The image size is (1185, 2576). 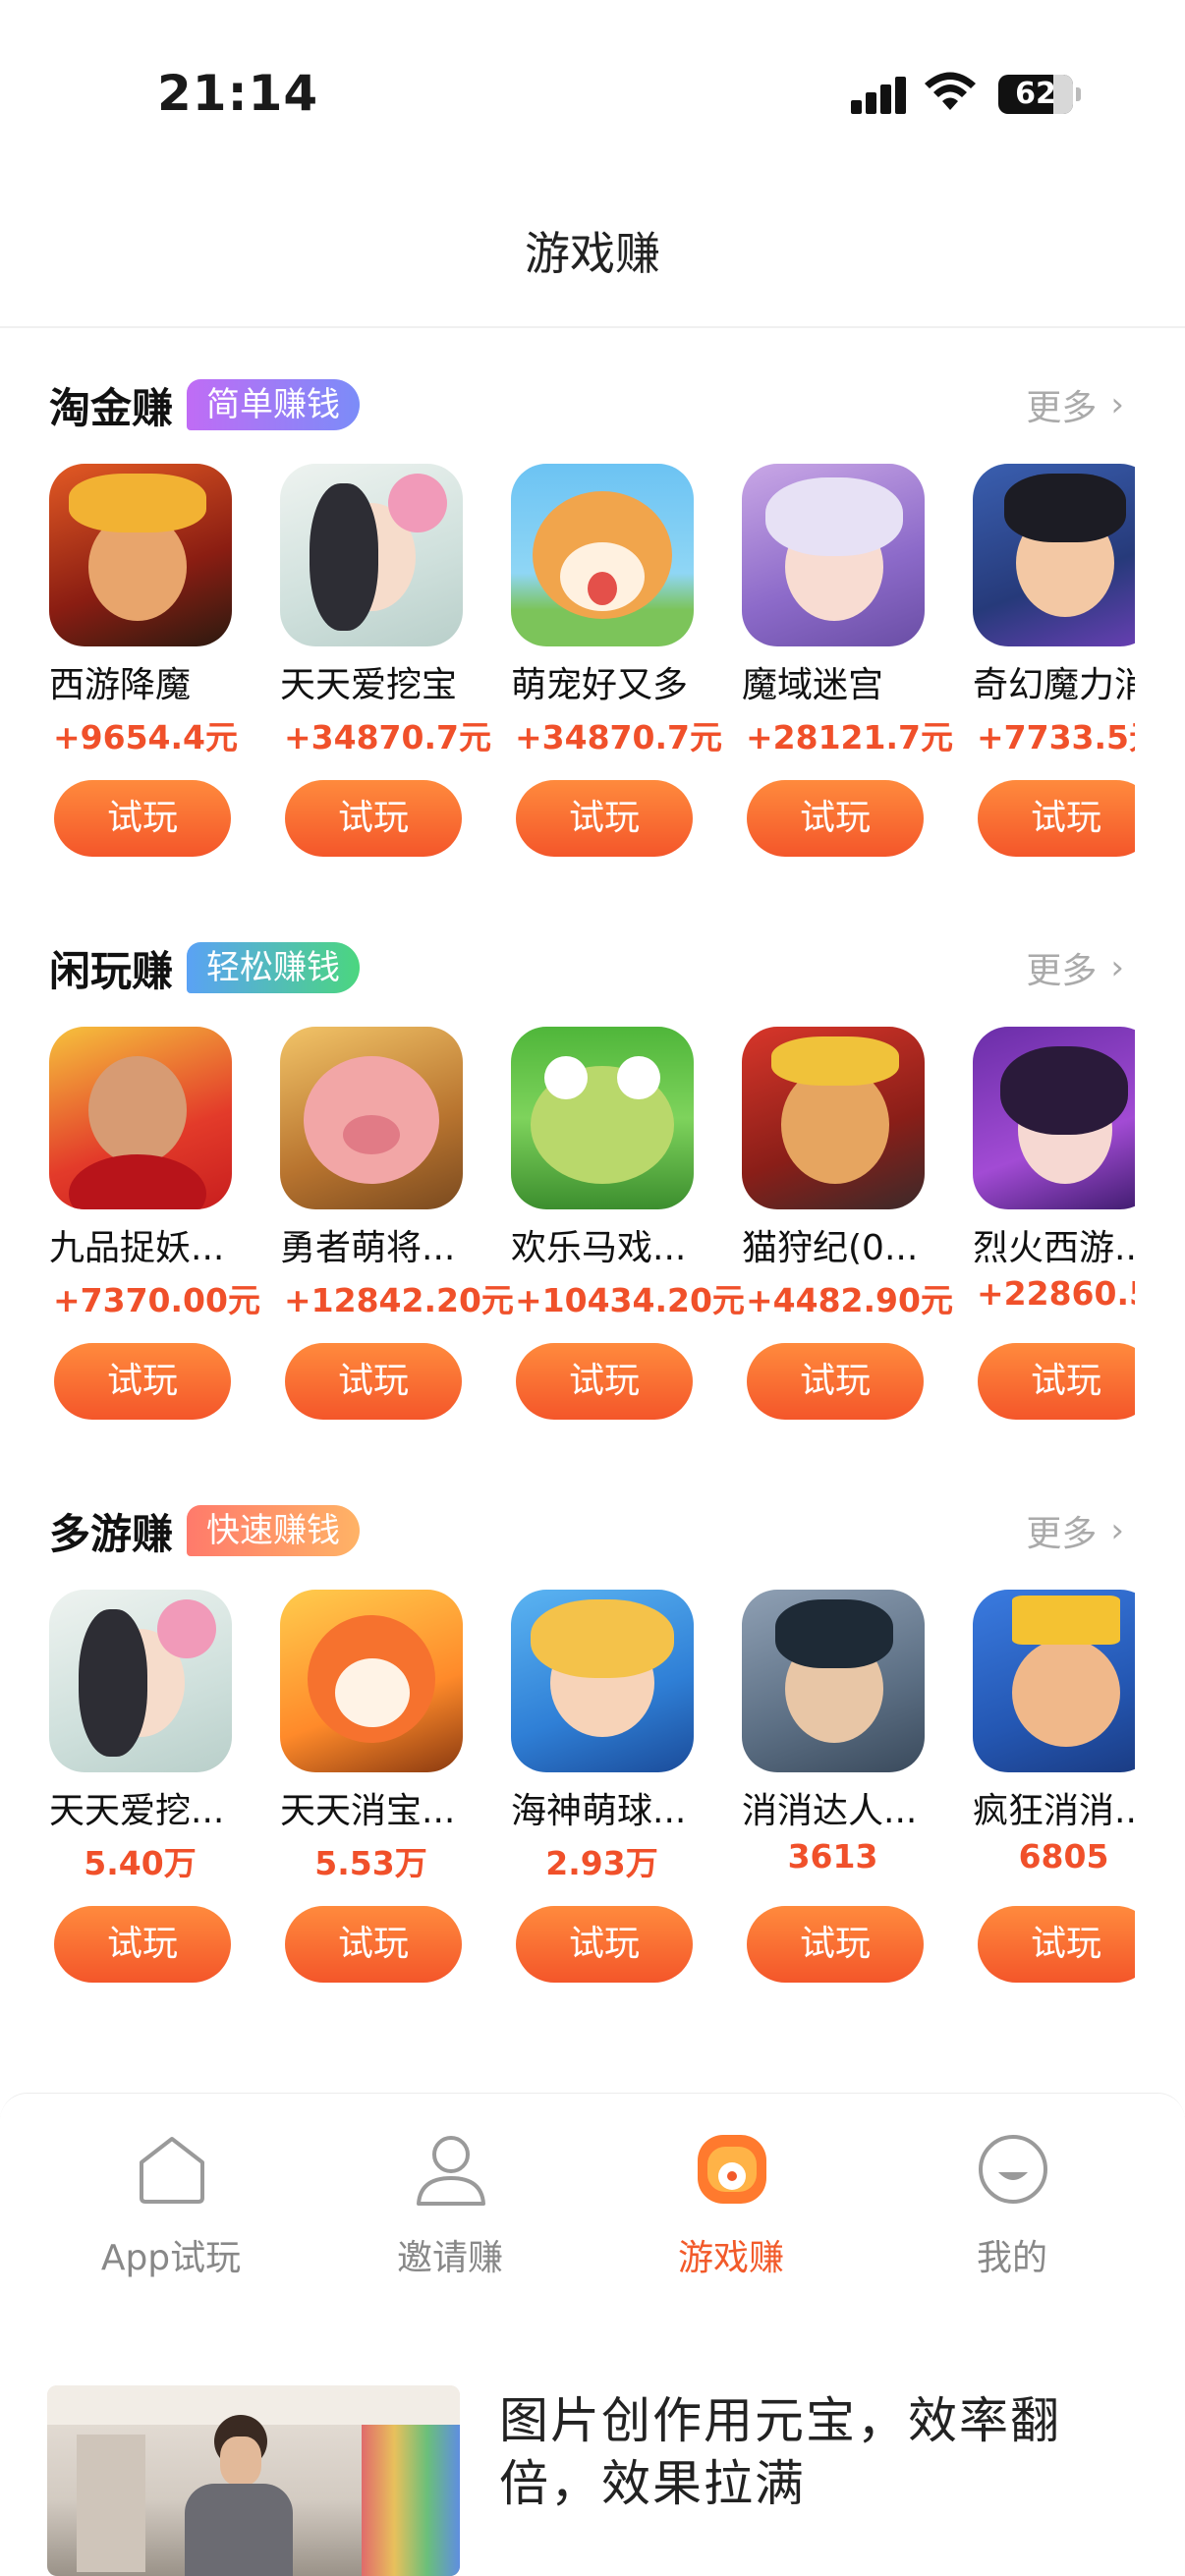 What do you see at coordinates (1054, 555) in the screenshot?
I see `game-icon-qihuan` at bounding box center [1054, 555].